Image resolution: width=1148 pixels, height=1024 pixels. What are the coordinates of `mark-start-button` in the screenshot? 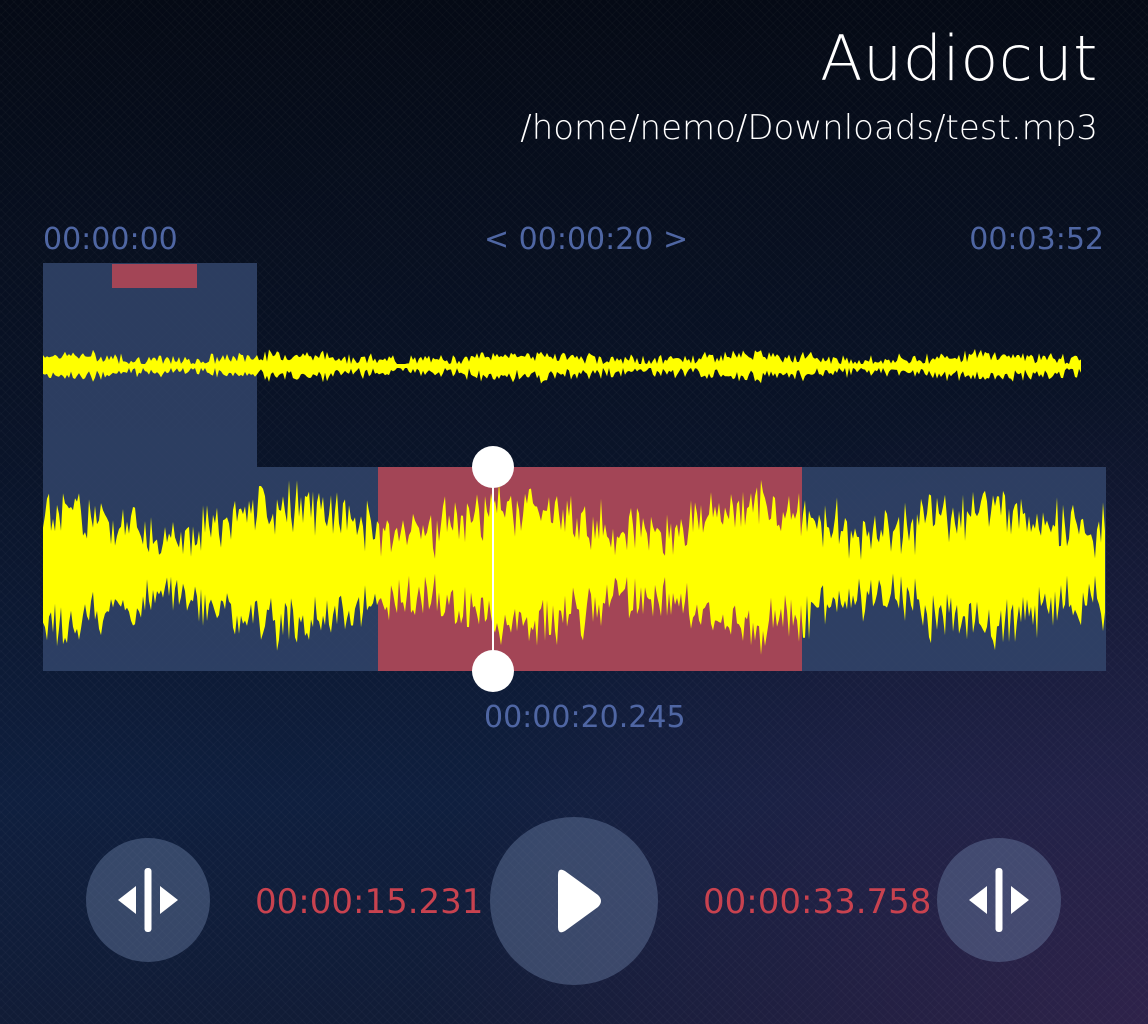 It's located at (148, 900).